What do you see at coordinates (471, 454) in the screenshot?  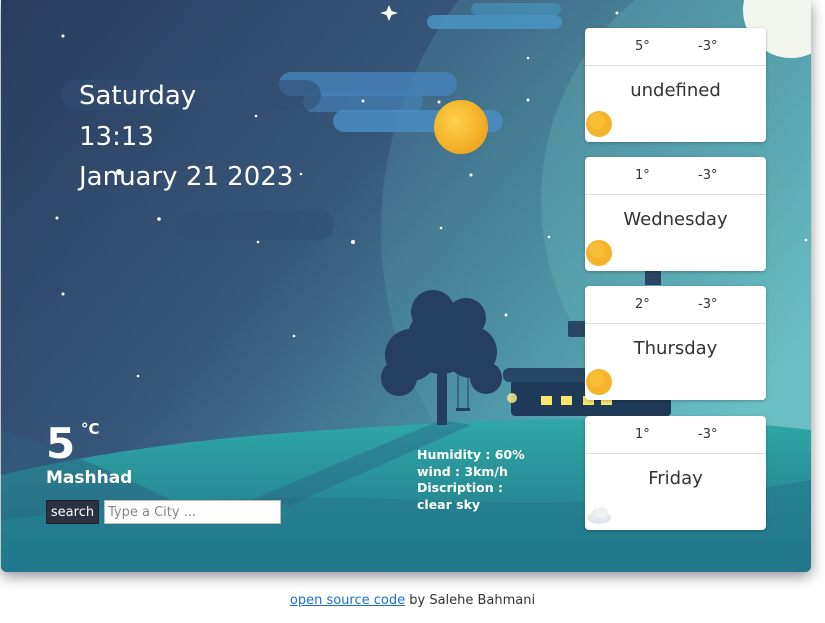 I see `humidity-text: Humidity : 60%` at bounding box center [471, 454].